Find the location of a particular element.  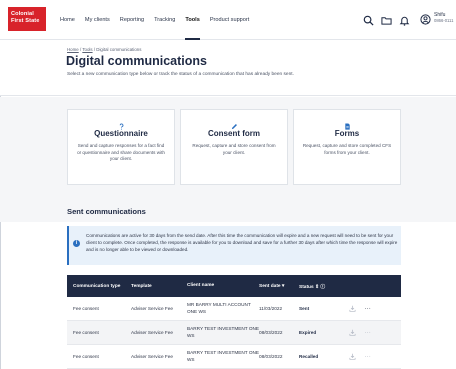

breadcrumb: Home / Tools / Digital communications is located at coordinates (104, 49).